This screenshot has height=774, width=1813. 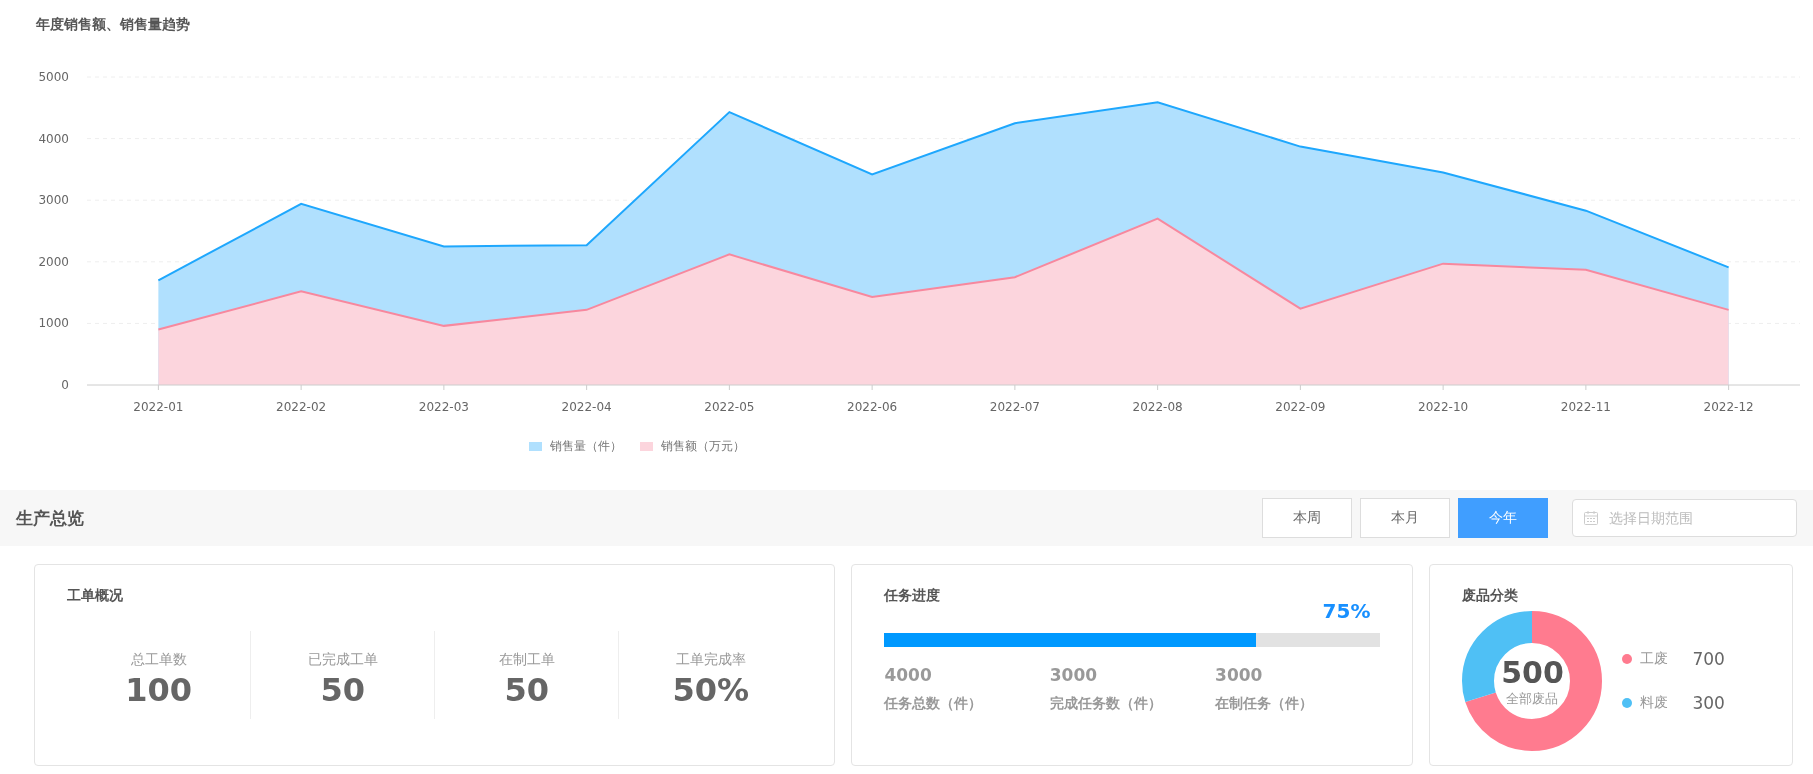 I want to click on period-button: 本月, so click(x=1405, y=518).